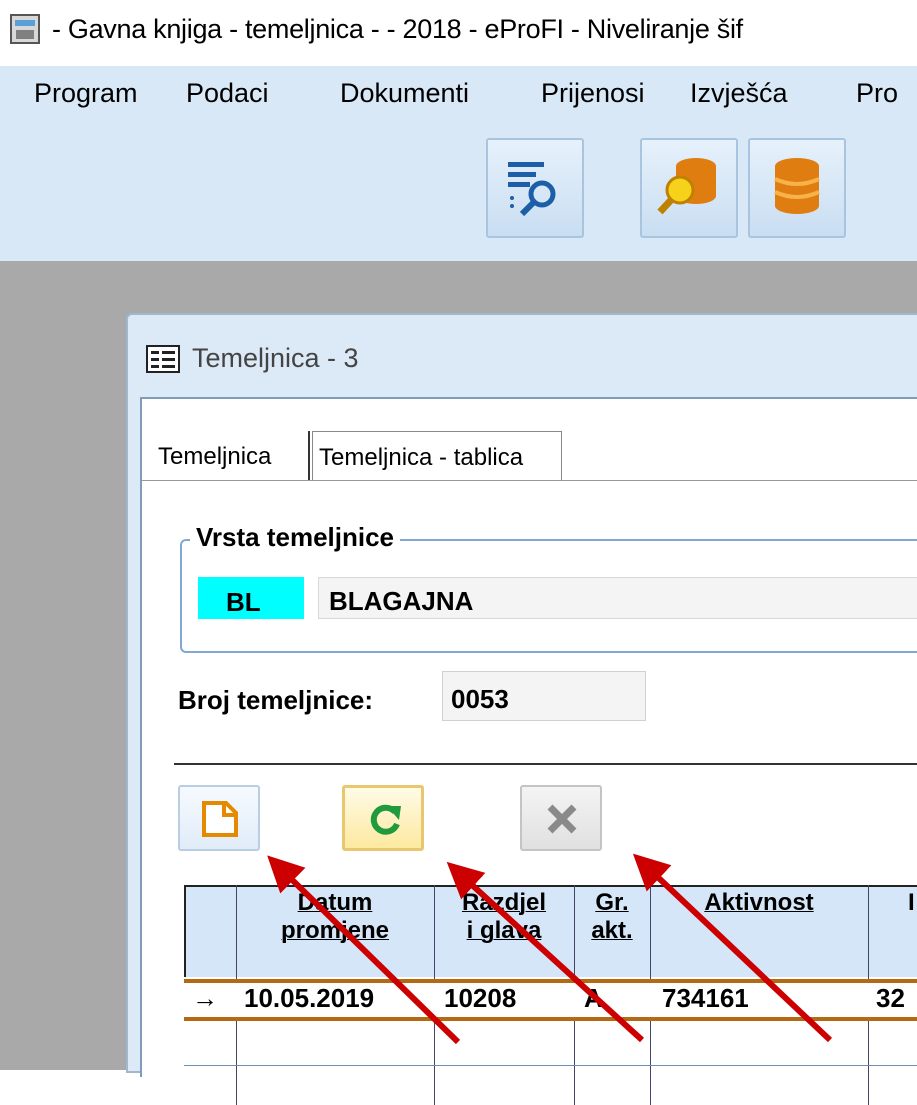  I want to click on new-record-button, so click(219, 818).